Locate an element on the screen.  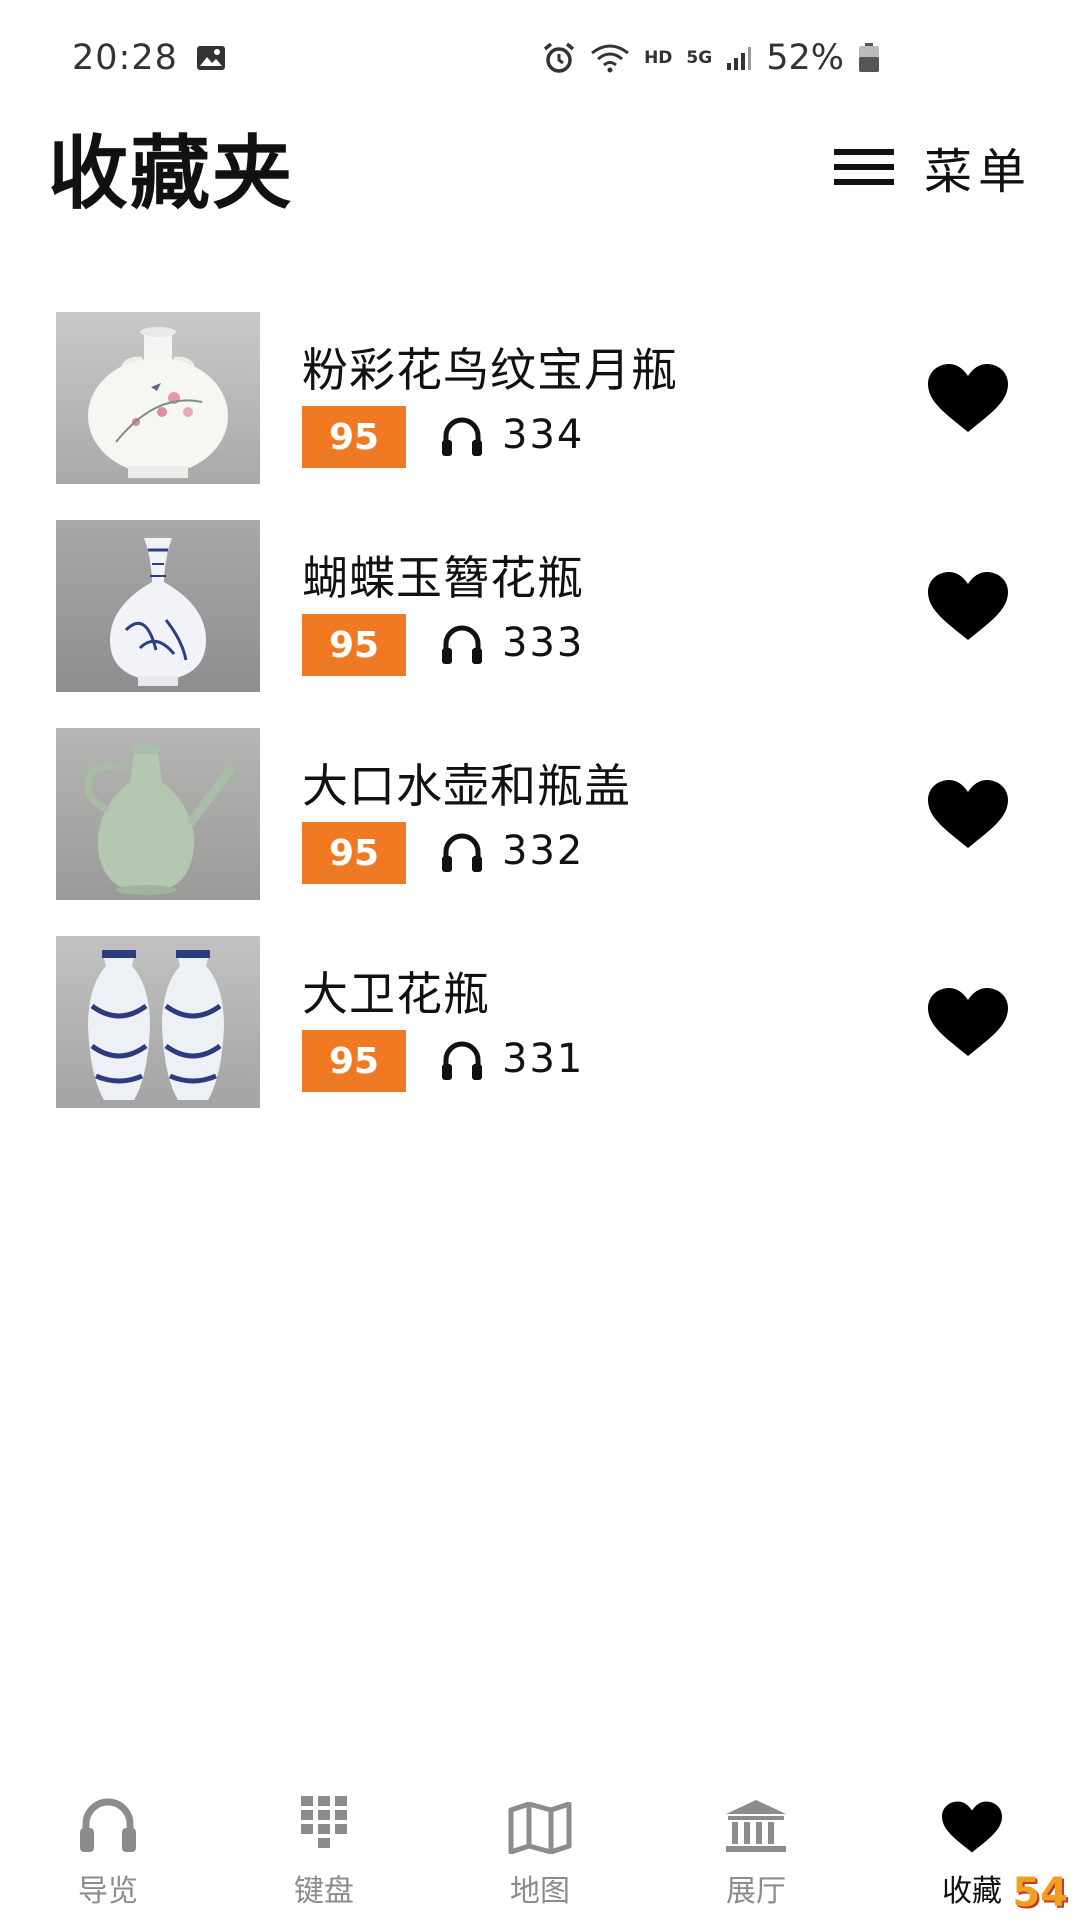
hd-indicator: HD is located at coordinates (658, 58).